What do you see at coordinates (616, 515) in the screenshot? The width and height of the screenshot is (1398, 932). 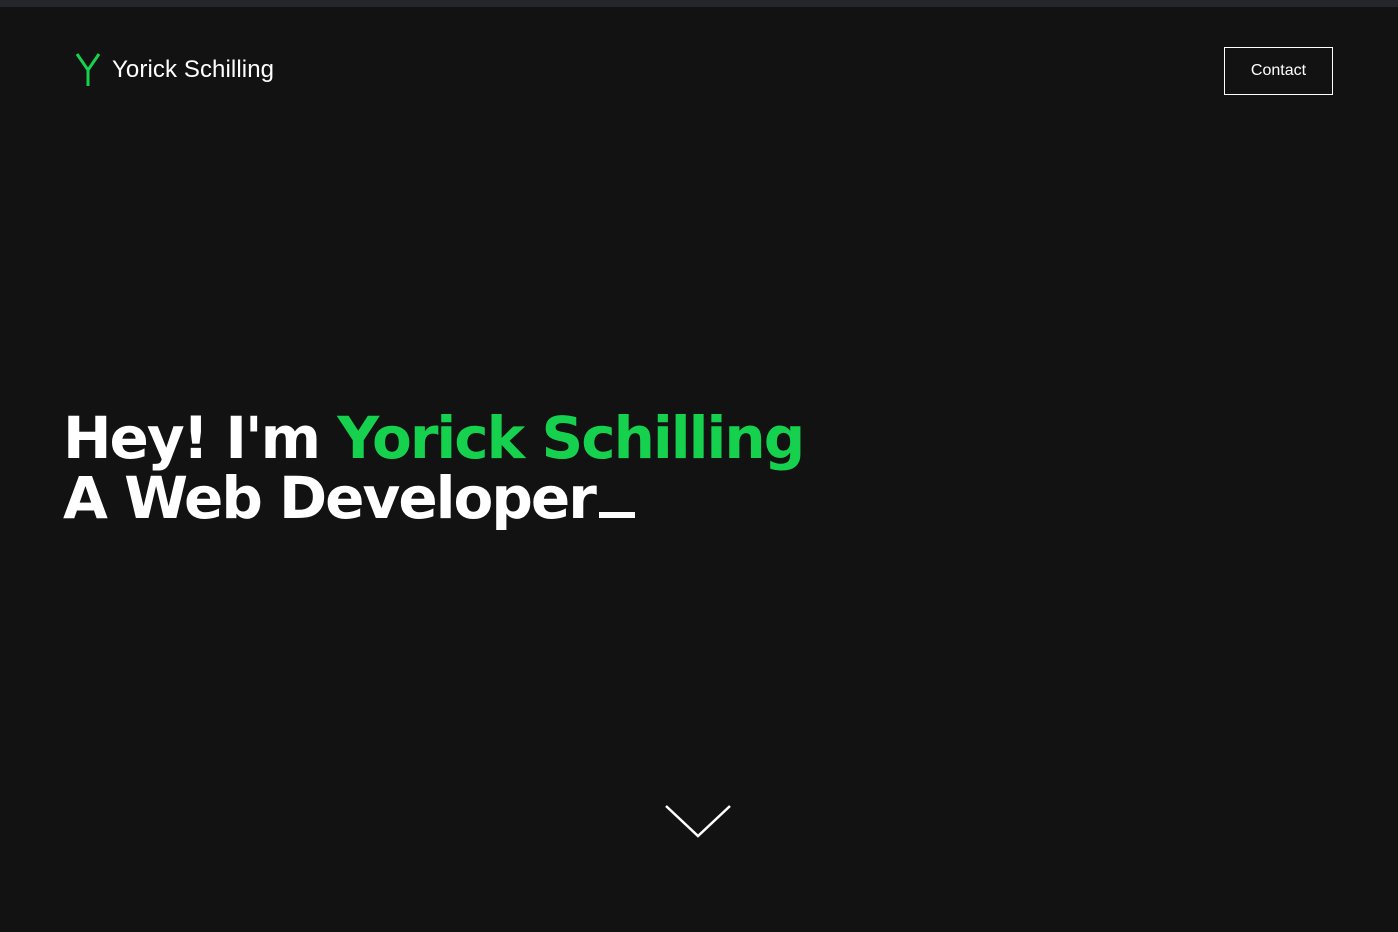 I see `typing-cursor` at bounding box center [616, 515].